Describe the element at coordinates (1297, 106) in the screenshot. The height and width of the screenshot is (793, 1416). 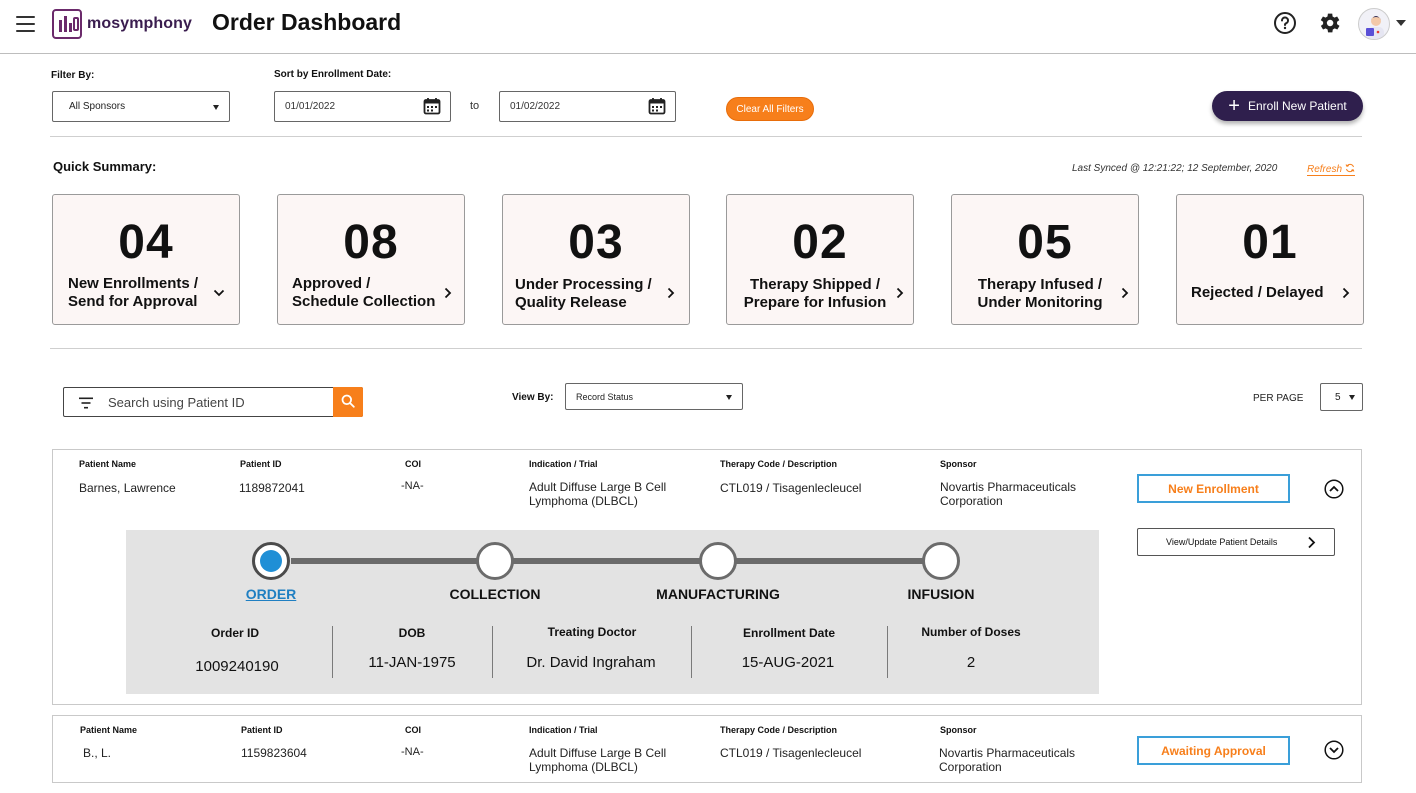
I see `enroll-new-patient-label: Enroll New Patient` at that location.